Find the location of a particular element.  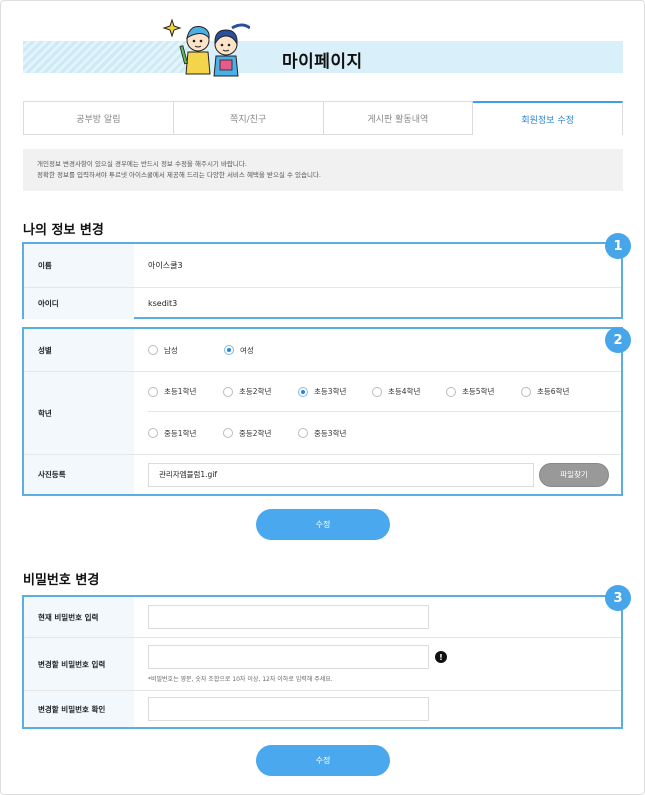

current-password-row: 현재 비밀번호 입력 is located at coordinates (322, 617).